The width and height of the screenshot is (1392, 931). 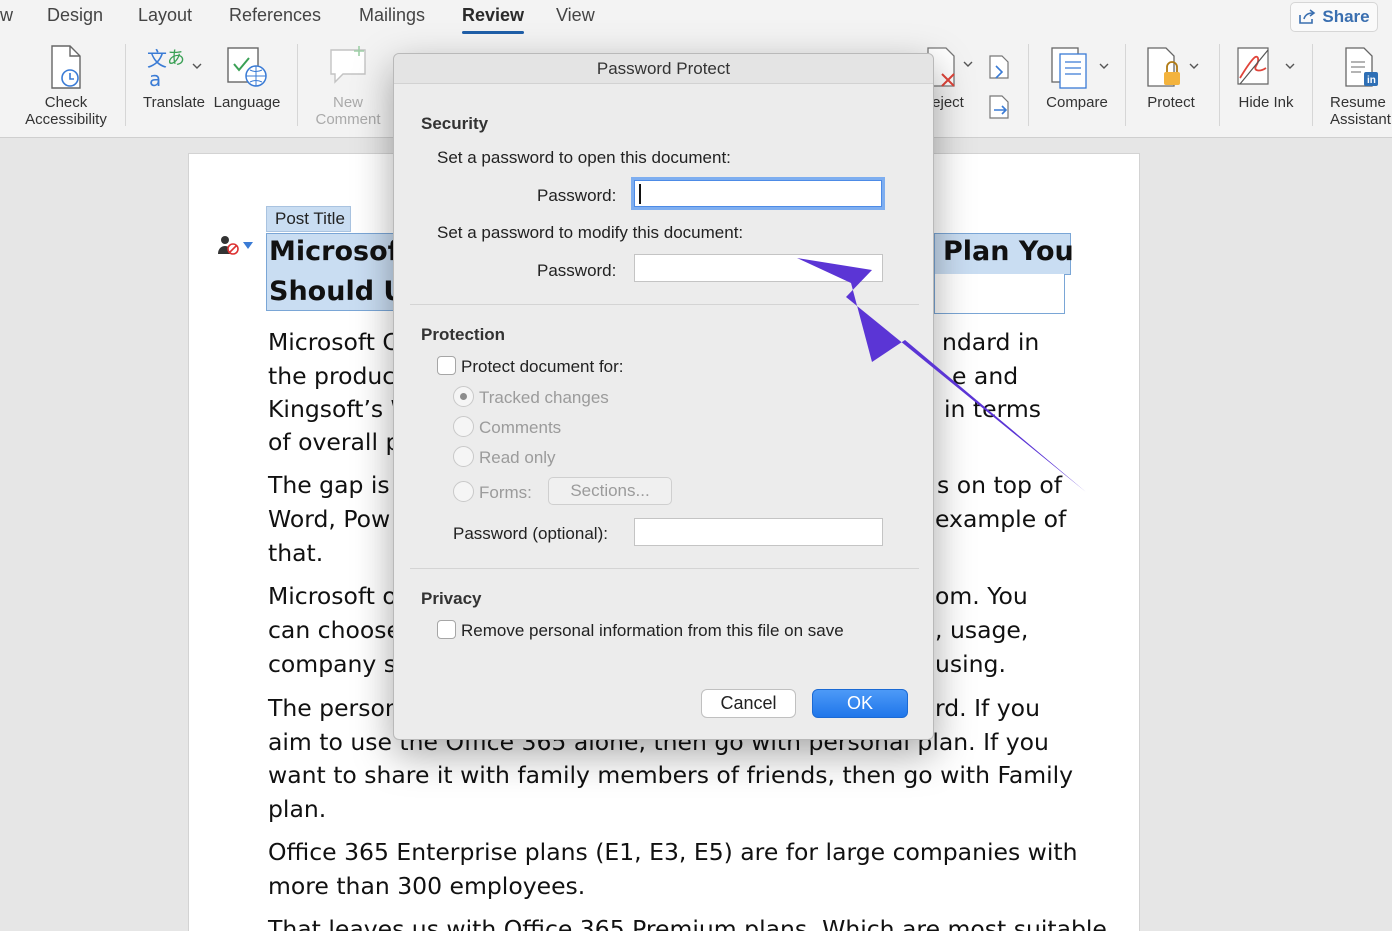 I want to click on protection-heading: Protection, so click(x=463, y=334).